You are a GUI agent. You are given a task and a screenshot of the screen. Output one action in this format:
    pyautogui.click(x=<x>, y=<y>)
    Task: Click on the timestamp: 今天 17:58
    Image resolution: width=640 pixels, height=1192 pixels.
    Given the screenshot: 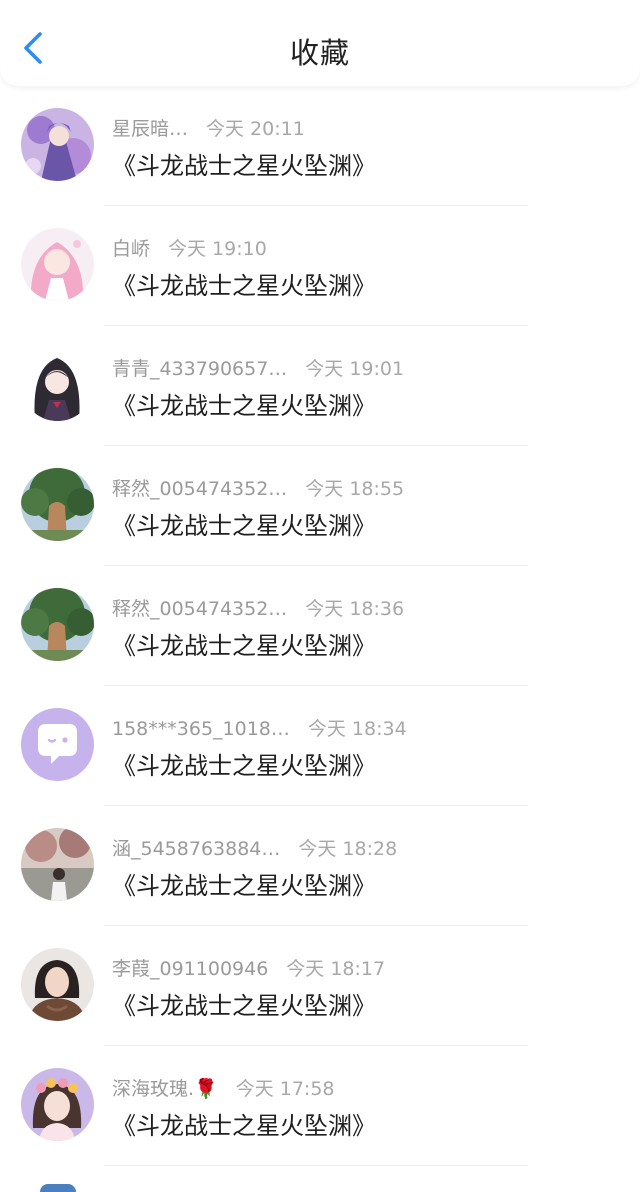 What is the action you would take?
    pyautogui.click(x=285, y=1089)
    